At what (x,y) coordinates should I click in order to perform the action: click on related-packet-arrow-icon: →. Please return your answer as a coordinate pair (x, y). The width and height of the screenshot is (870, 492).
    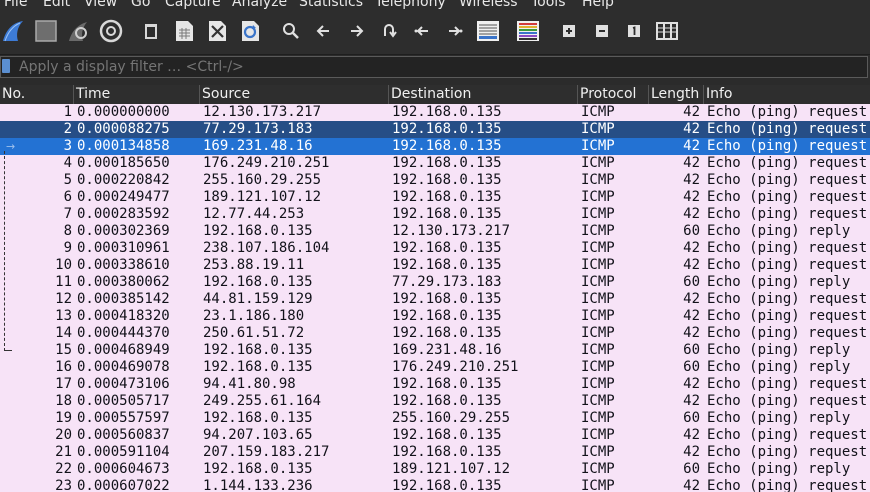
    Looking at the image, I should click on (11, 146).